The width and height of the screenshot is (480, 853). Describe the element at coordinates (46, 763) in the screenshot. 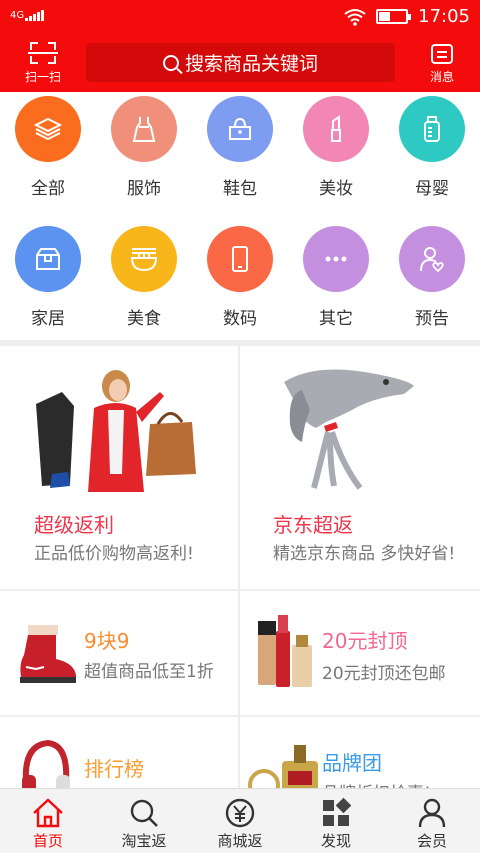

I see `headphones-image` at that location.